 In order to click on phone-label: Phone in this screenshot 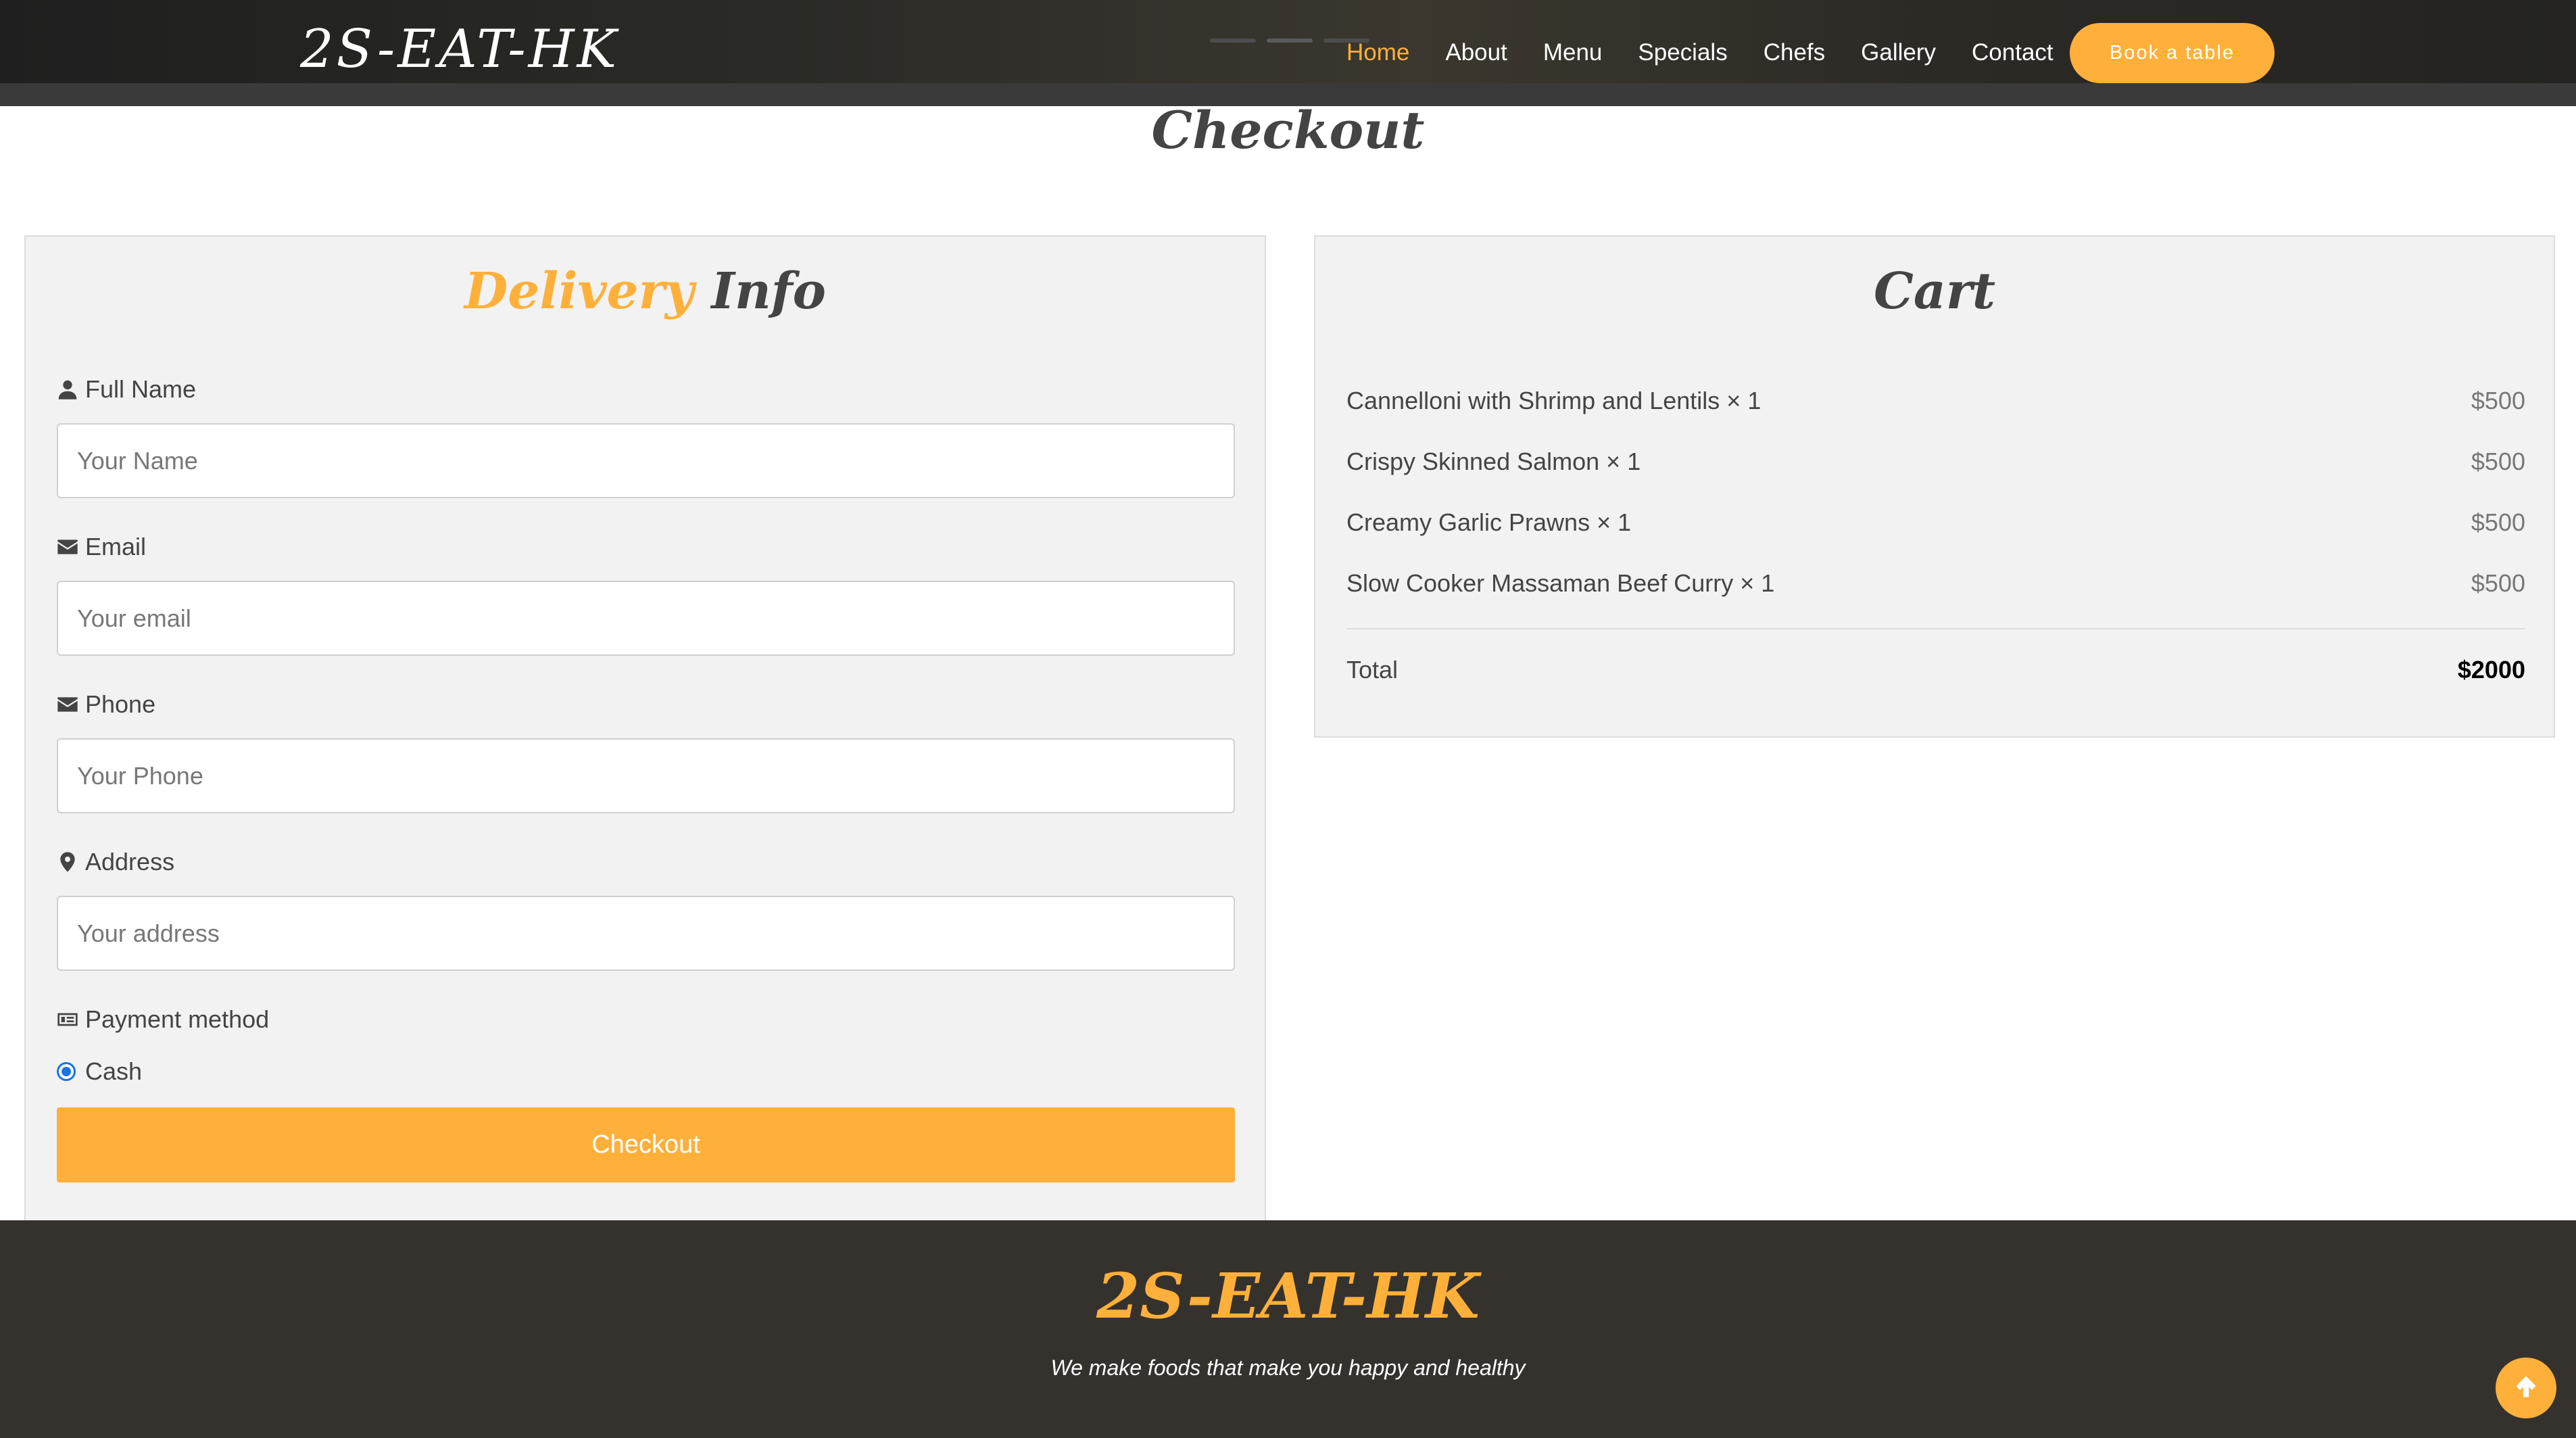, I will do `click(106, 704)`.